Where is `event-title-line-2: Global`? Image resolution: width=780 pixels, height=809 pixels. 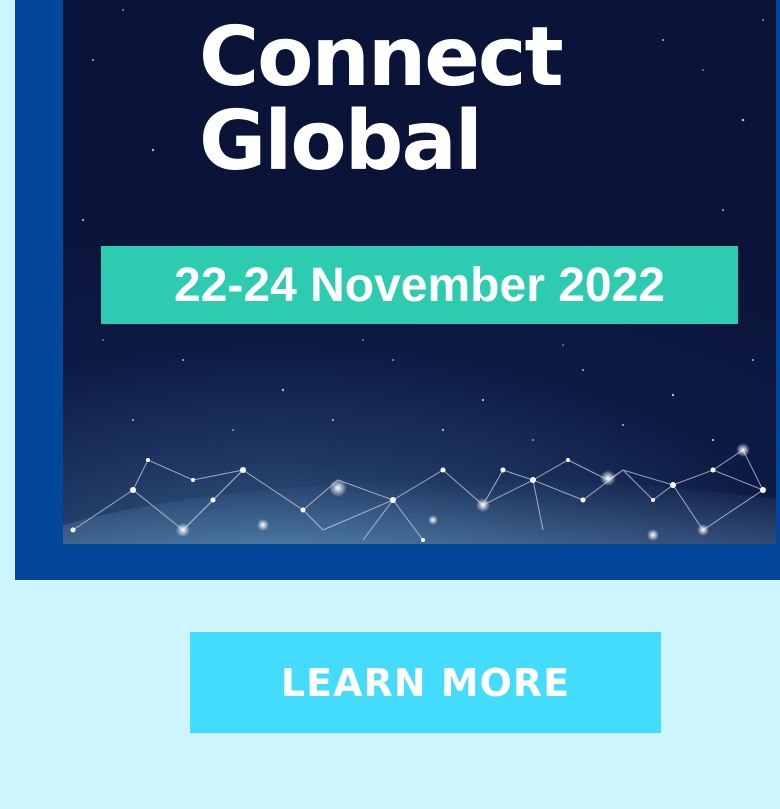
event-title-line-2: Global is located at coordinates (341, 141).